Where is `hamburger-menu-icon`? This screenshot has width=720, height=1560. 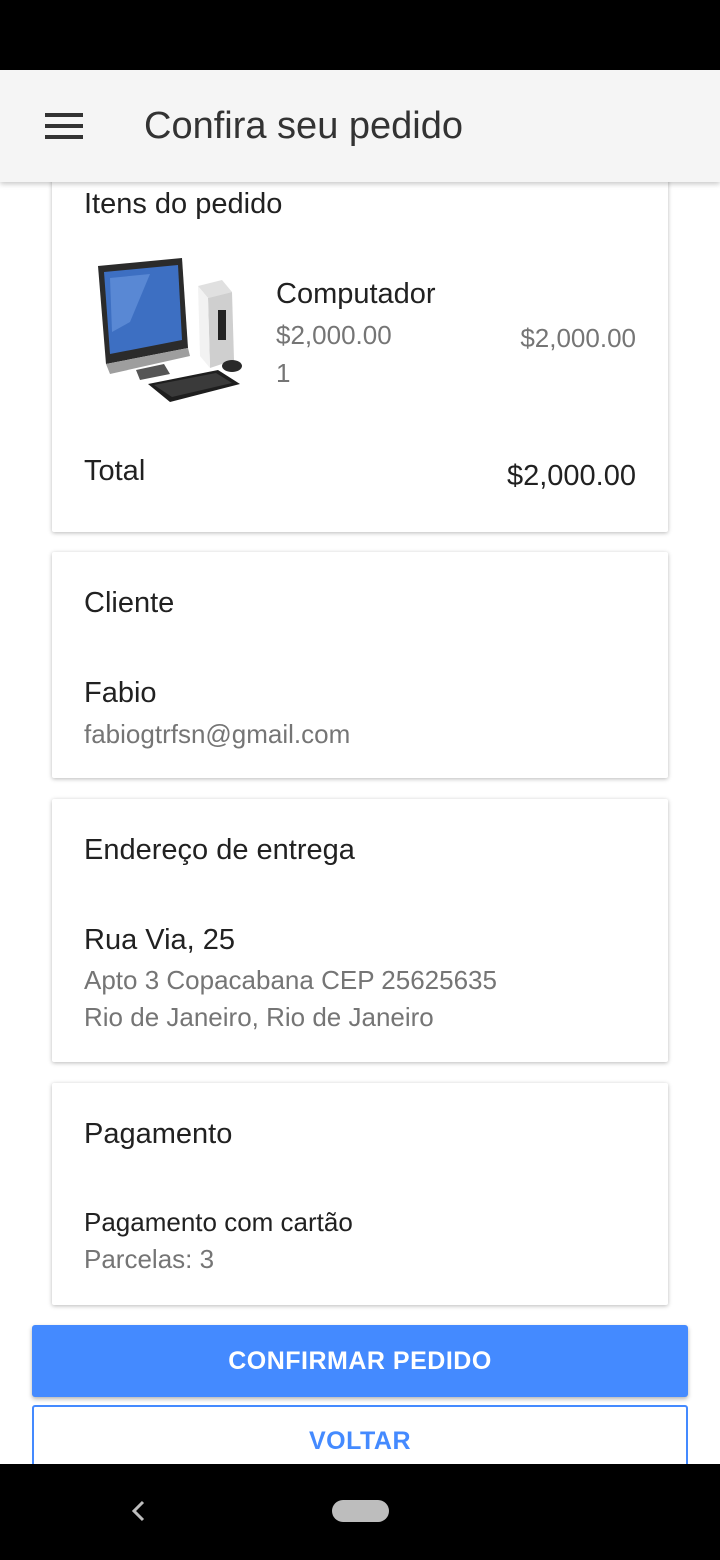 hamburger-menu-icon is located at coordinates (64, 126).